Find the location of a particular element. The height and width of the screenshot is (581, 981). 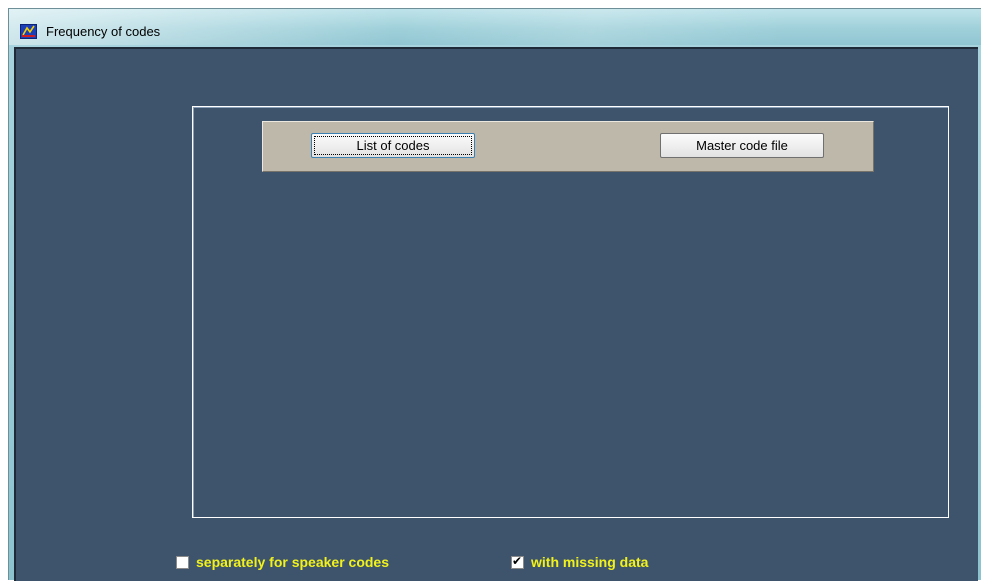

checkmark-icon: ✔ is located at coordinates (517, 560).